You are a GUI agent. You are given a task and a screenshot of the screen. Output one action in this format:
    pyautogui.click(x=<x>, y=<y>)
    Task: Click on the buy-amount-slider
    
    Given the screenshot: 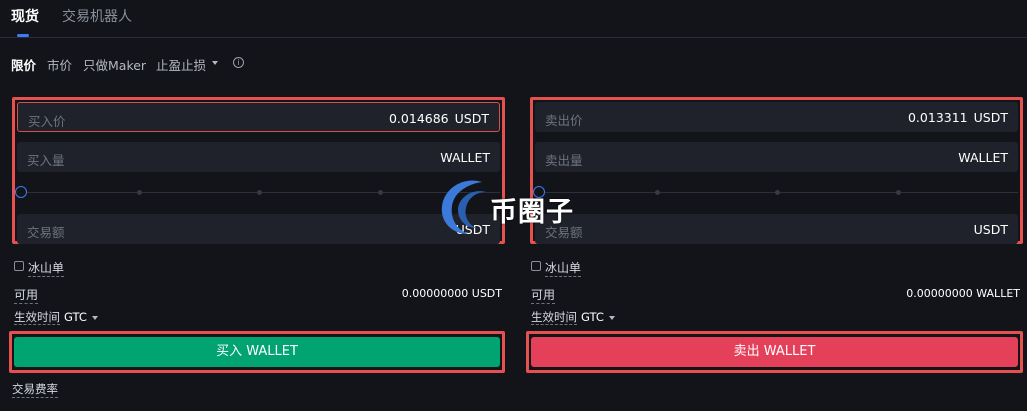 What is the action you would take?
    pyautogui.click(x=257, y=192)
    